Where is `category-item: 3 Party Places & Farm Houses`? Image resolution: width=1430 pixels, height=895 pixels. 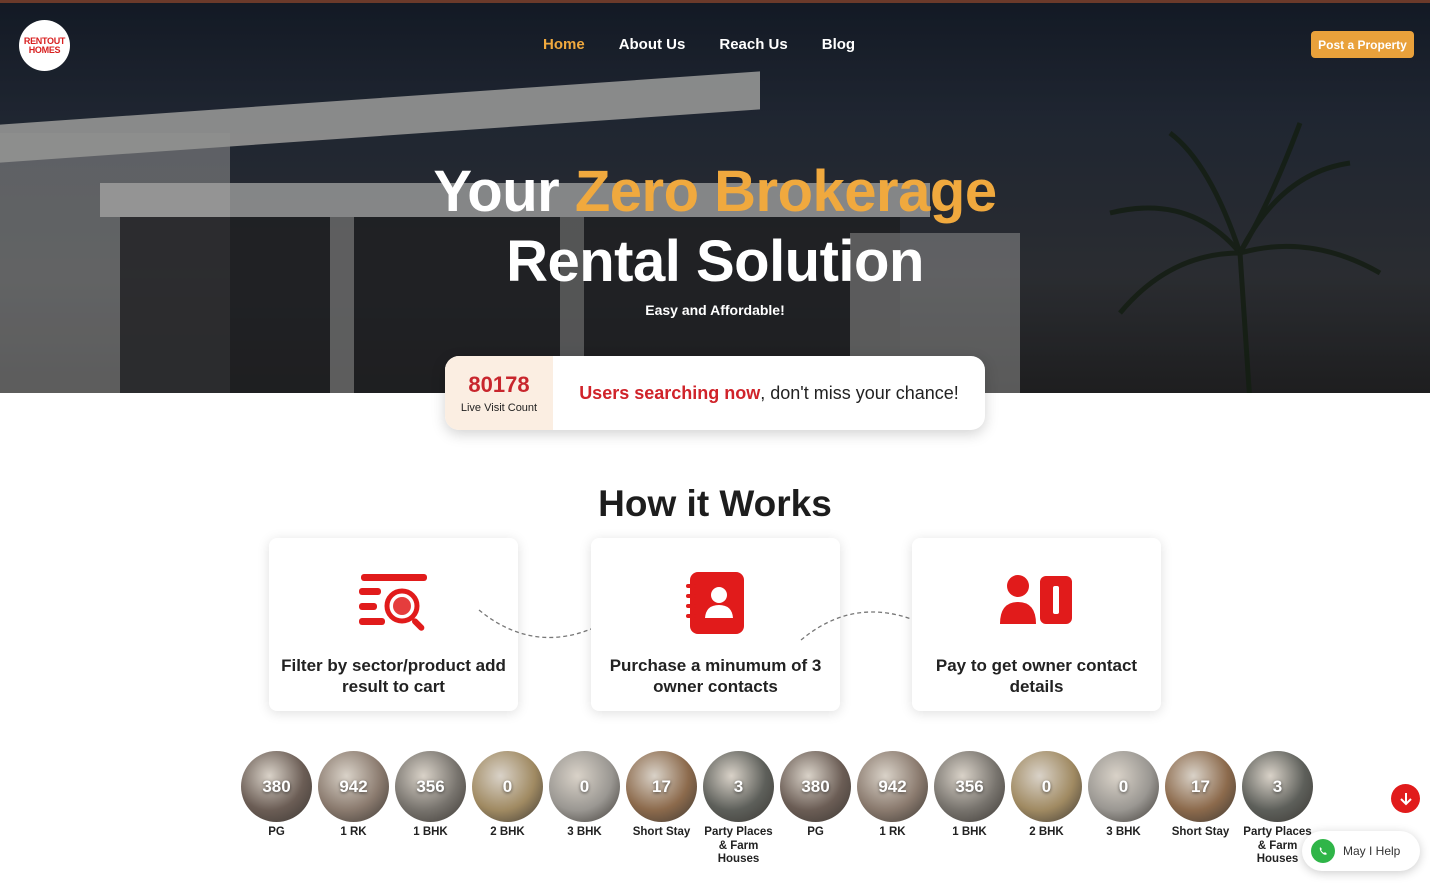 category-item: 3 Party Places & Farm Houses is located at coordinates (738, 809).